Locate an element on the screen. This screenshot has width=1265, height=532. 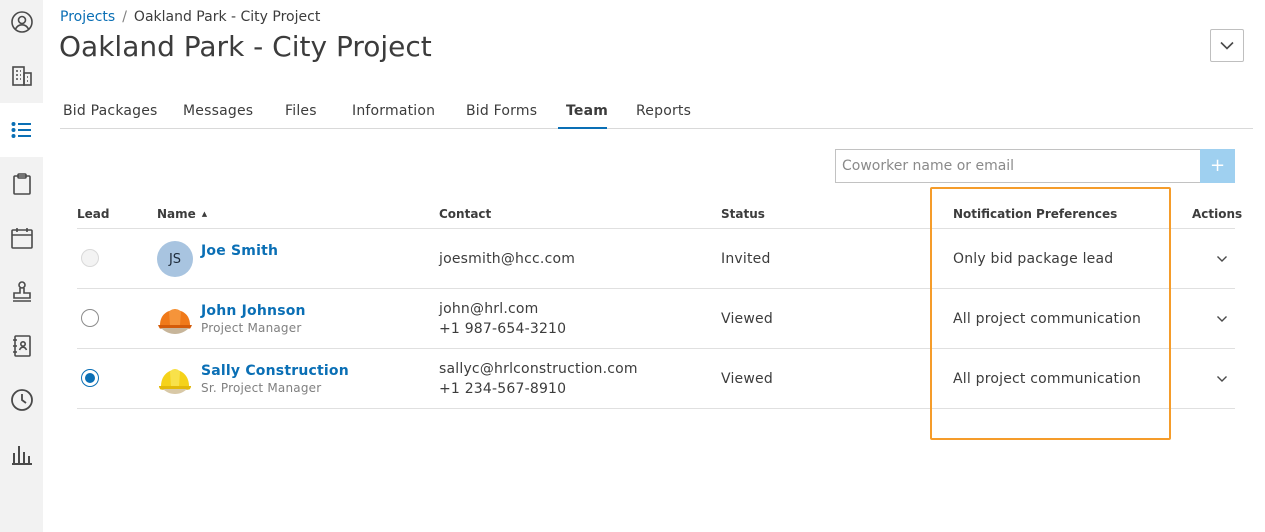
tab-reports: Reports is located at coordinates (663, 111).